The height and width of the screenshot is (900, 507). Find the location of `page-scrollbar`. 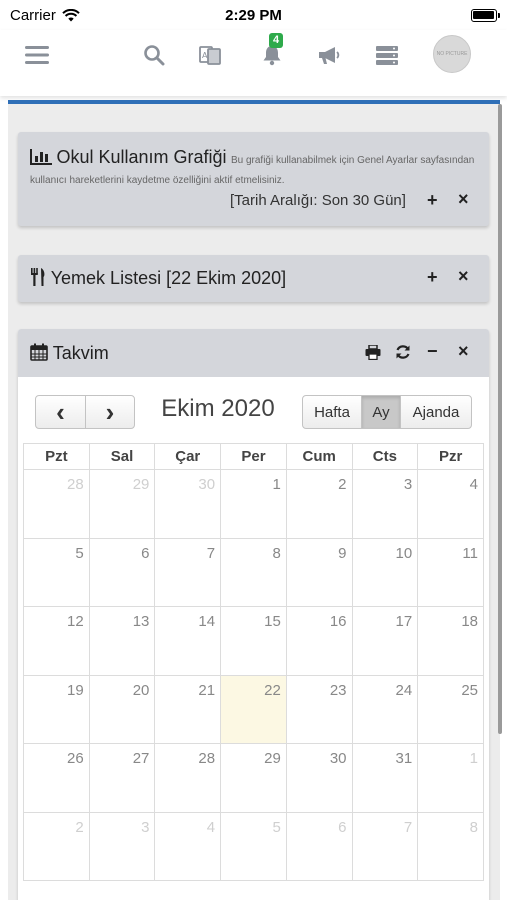

page-scrollbar is located at coordinates (500, 419).